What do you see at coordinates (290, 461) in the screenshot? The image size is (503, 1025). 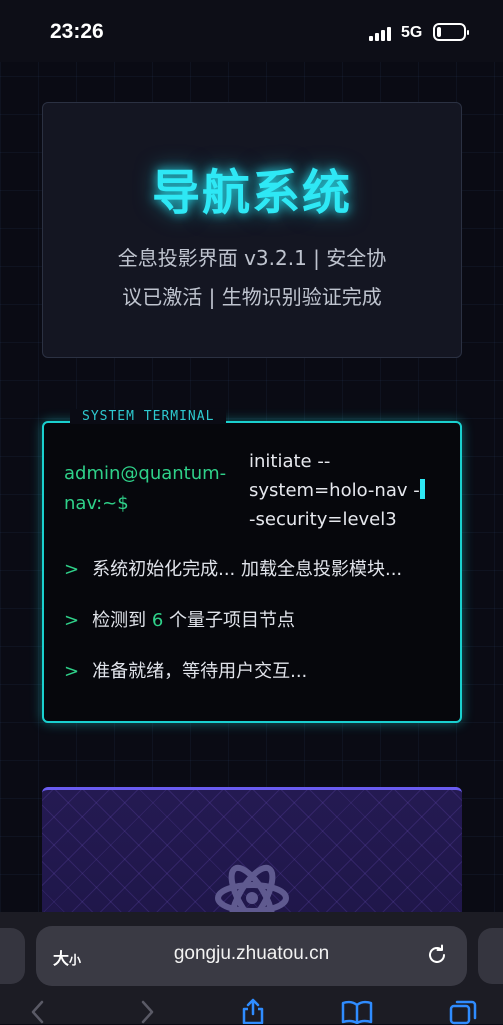 I see `command-line: initiate --` at bounding box center [290, 461].